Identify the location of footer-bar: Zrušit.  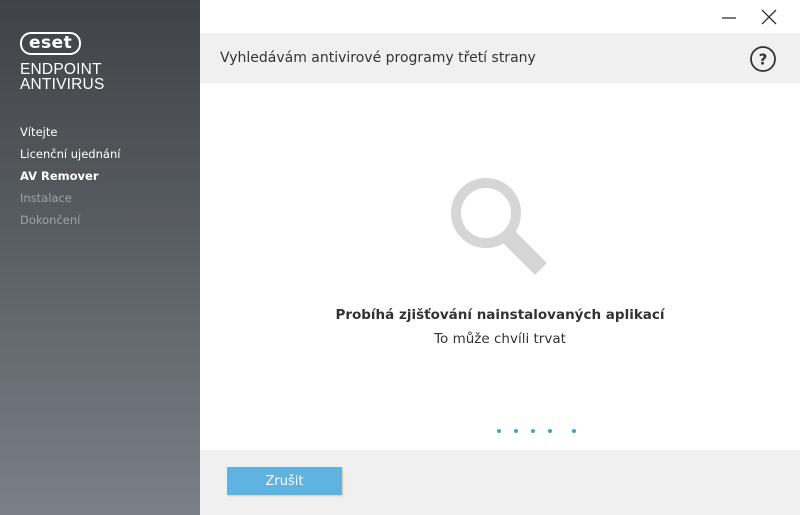
(500, 482).